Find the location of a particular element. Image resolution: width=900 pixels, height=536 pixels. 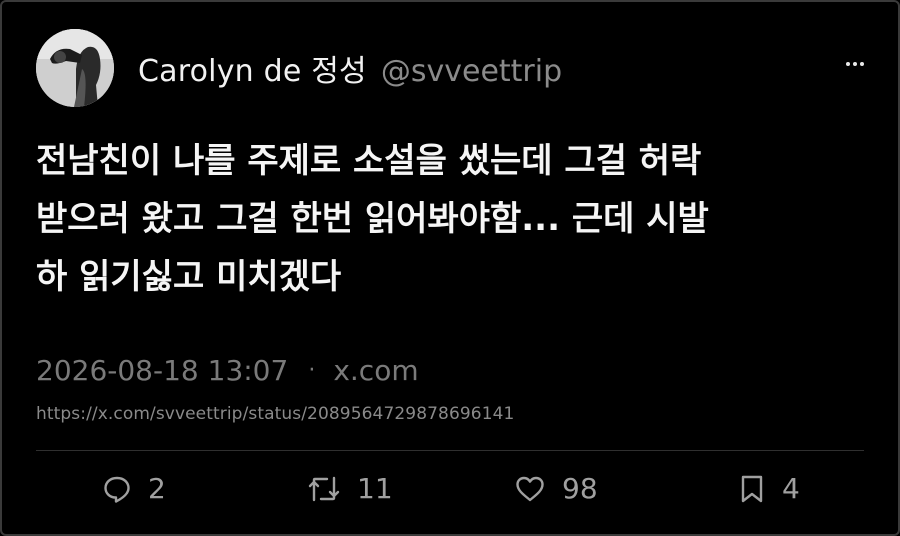

like-count: 98 is located at coordinates (580, 488).